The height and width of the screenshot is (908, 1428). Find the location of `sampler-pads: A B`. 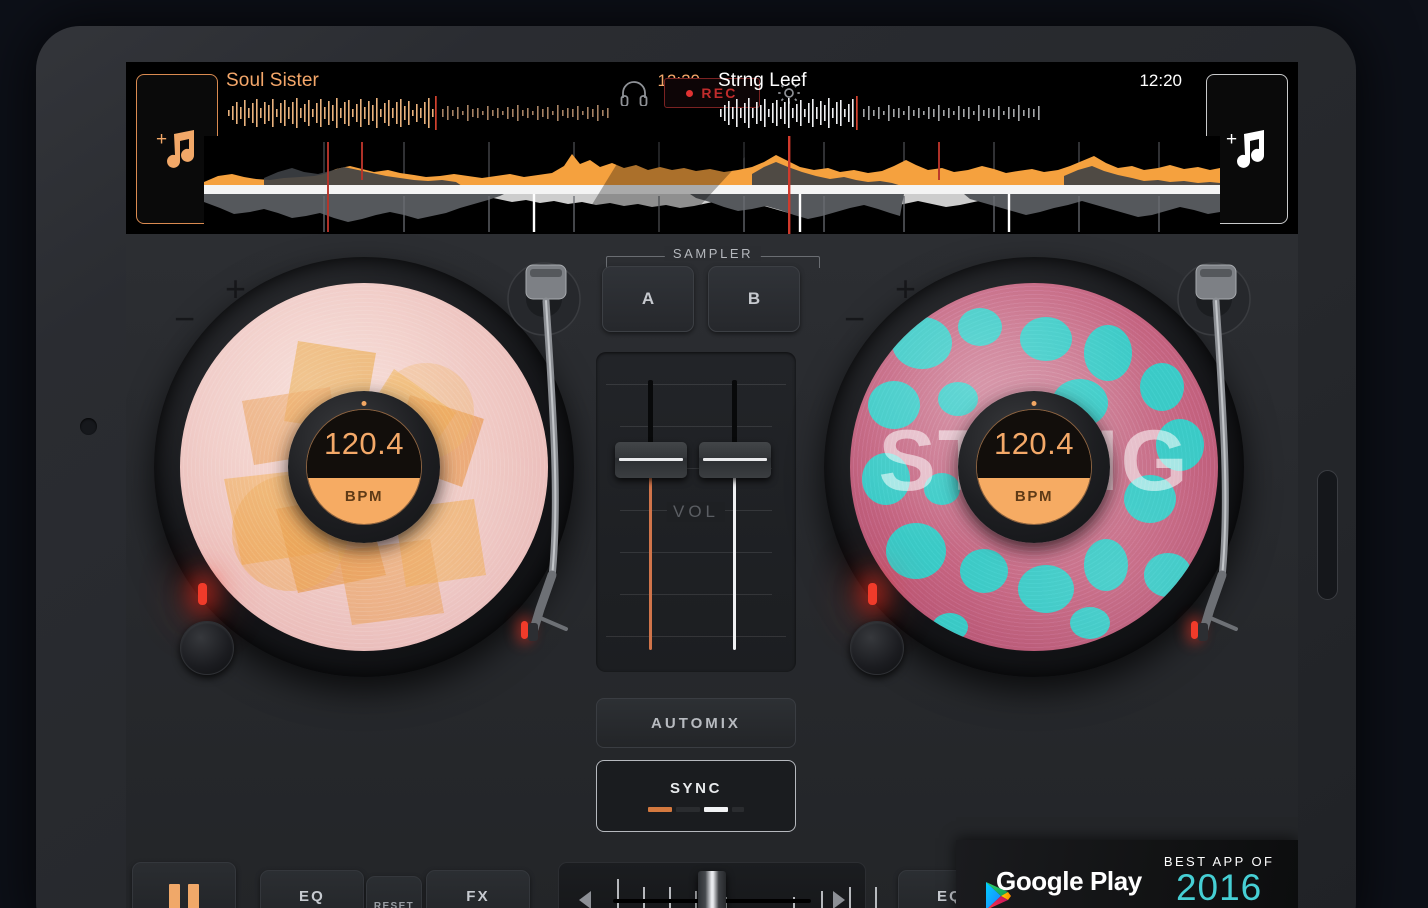

sampler-pads: A B is located at coordinates (701, 299).